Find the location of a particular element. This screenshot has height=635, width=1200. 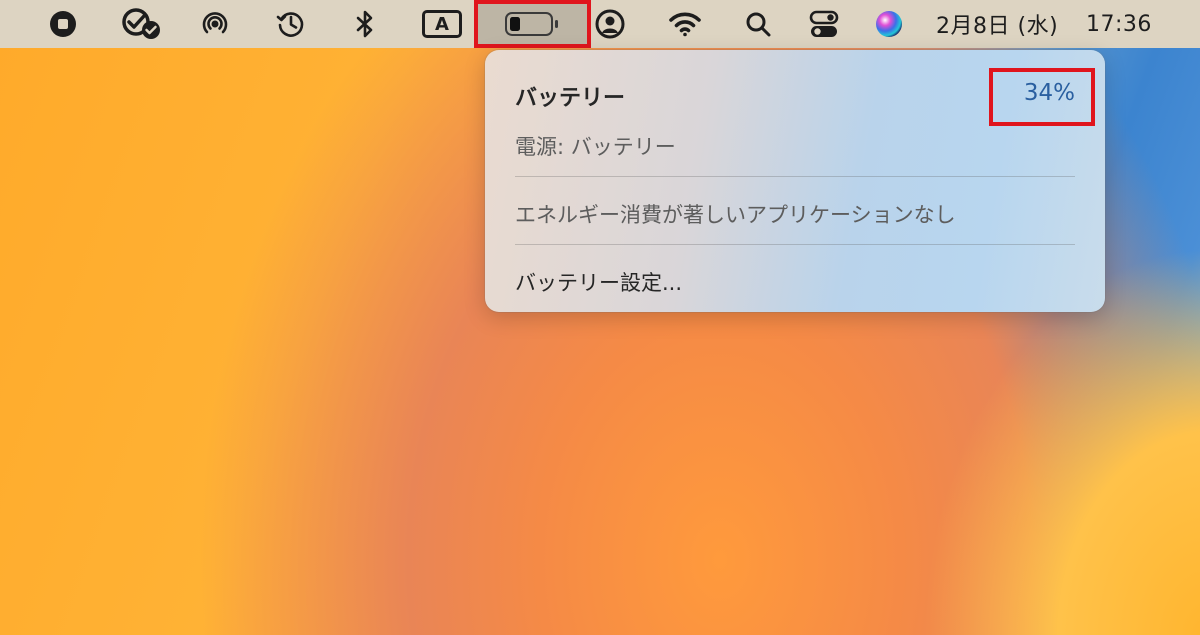

energy-apps-text: エネルギー消費が著しいアプリケーションなし is located at coordinates (735, 215).